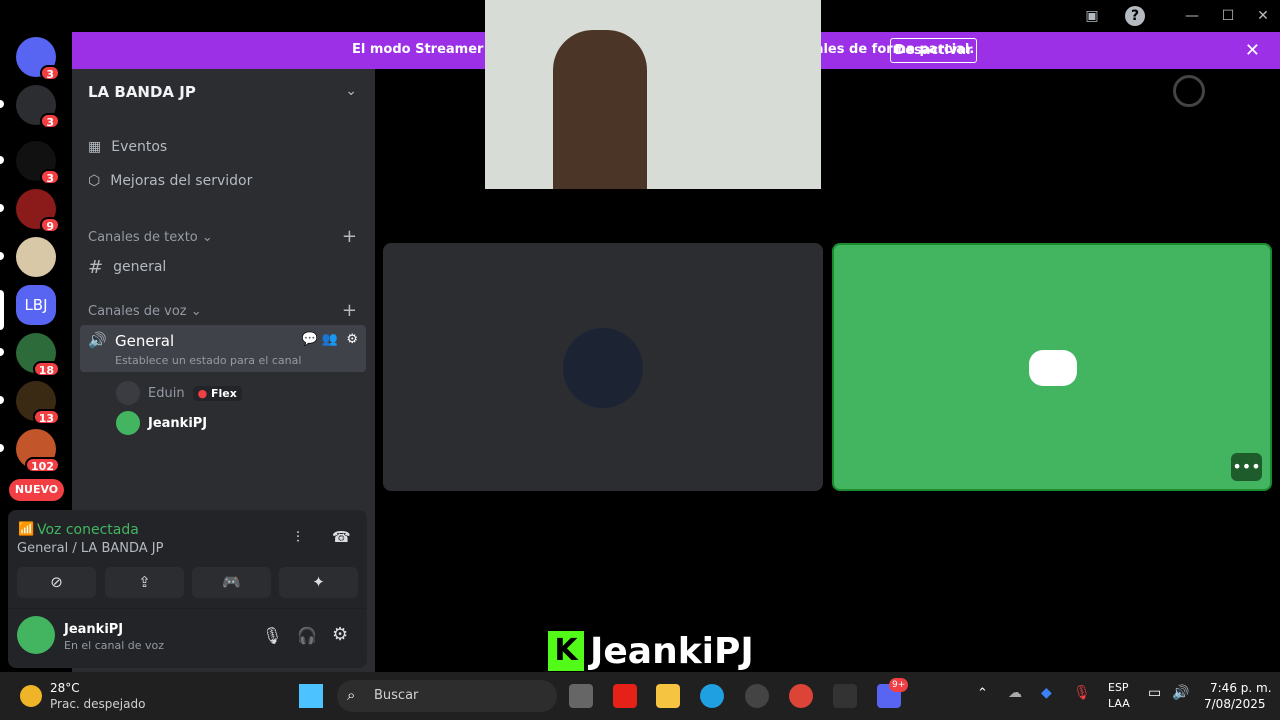 The height and width of the screenshot is (720, 1280). What do you see at coordinates (318, 582) in the screenshot?
I see `soundboard-button: ✦` at bounding box center [318, 582].